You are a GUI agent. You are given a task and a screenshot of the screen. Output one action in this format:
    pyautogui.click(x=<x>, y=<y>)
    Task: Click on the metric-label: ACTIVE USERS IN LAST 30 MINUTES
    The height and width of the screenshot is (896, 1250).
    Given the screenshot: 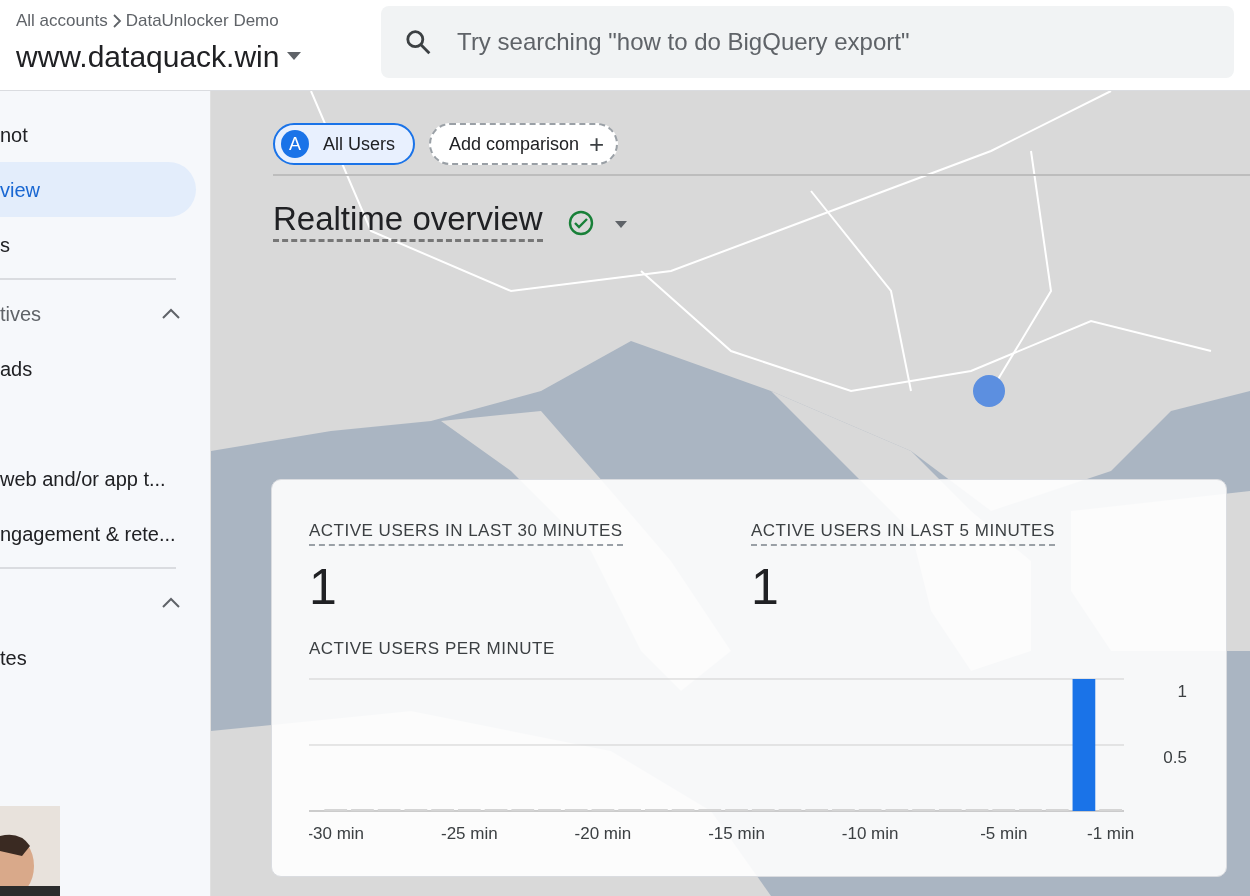 What is the action you would take?
    pyautogui.click(x=466, y=532)
    